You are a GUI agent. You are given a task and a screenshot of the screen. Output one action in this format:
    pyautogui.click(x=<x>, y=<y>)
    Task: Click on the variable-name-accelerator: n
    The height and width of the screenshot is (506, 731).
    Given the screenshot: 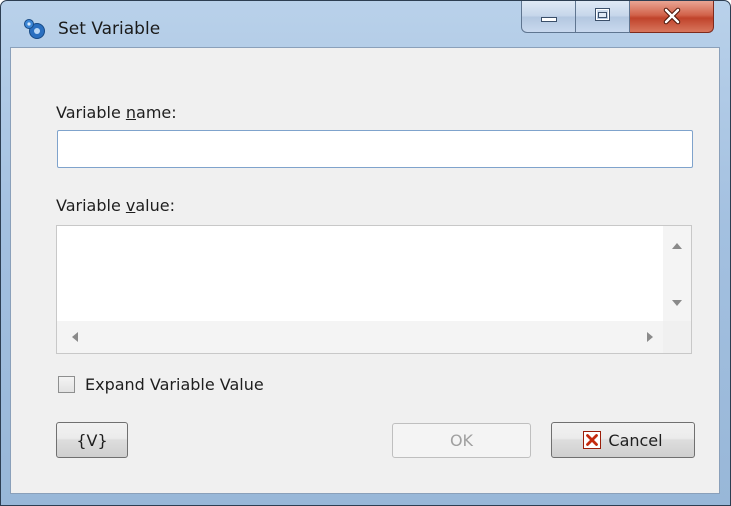 What is the action you would take?
    pyautogui.click(x=131, y=112)
    